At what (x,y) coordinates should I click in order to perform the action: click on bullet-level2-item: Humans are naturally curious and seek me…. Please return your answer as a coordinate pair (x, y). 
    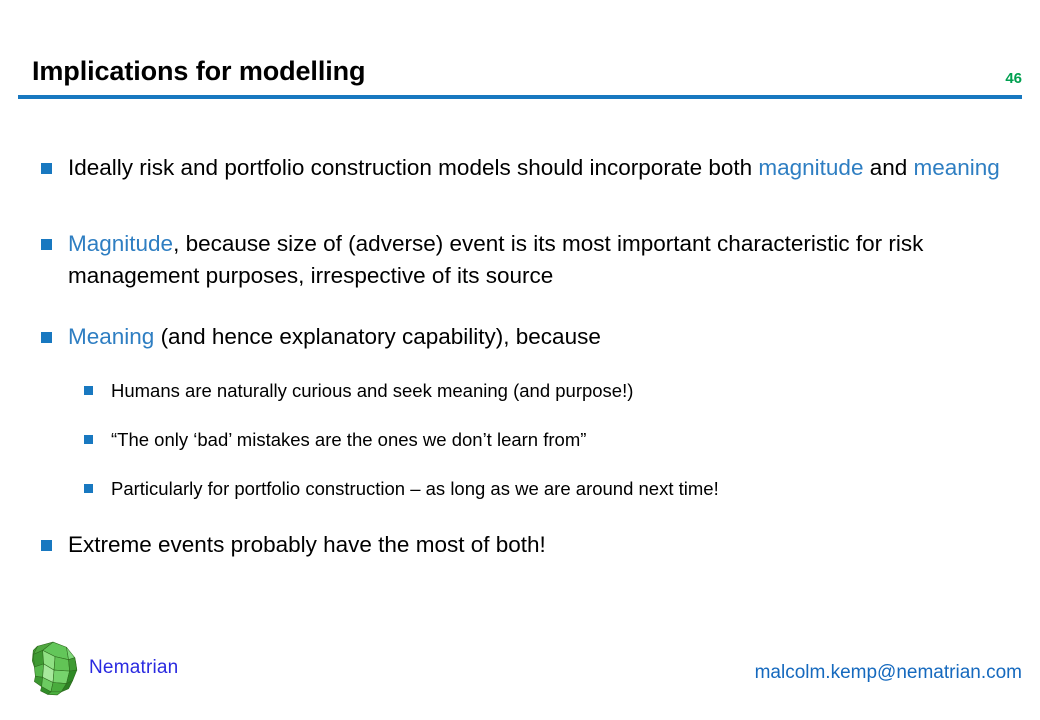
    Looking at the image, I should click on (520, 390).